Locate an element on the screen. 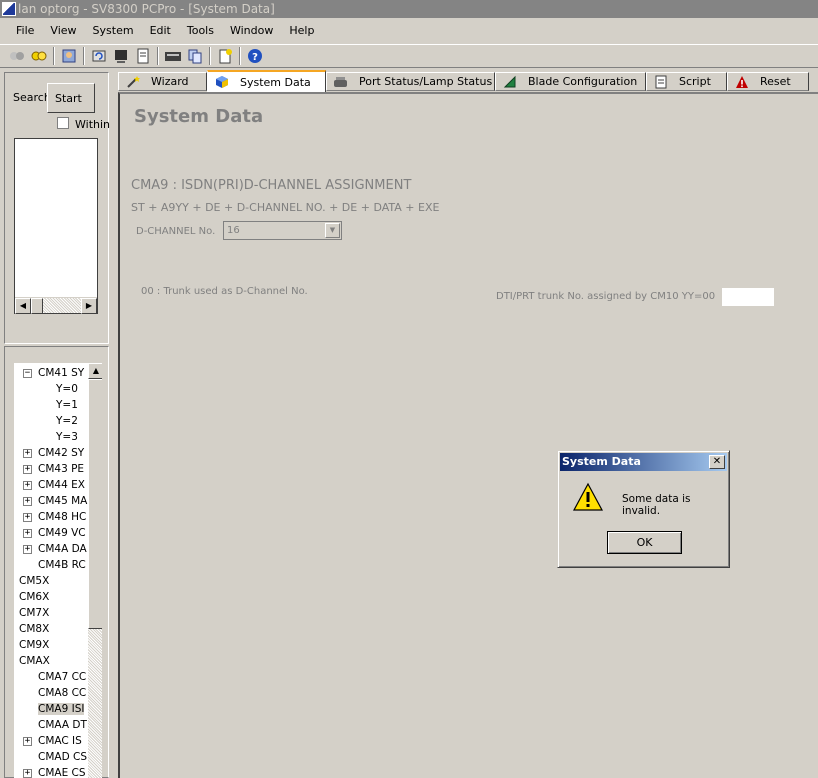  tab-script: Script is located at coordinates (686, 81).